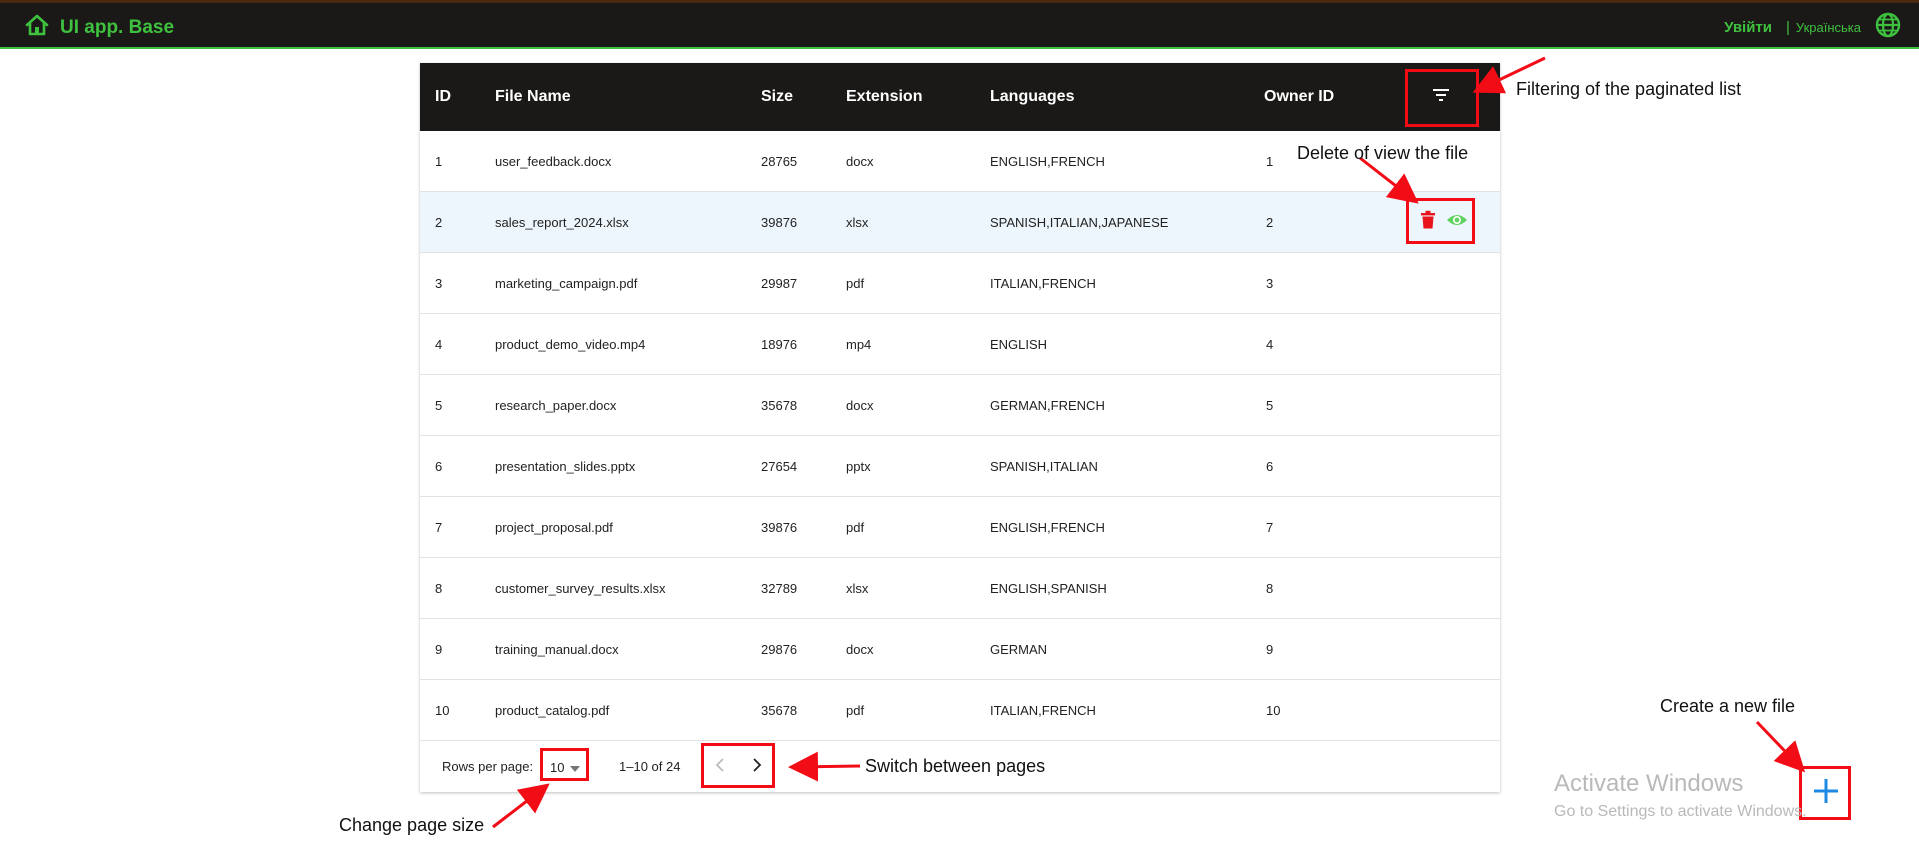  I want to click on plus-icon, so click(1826, 793).